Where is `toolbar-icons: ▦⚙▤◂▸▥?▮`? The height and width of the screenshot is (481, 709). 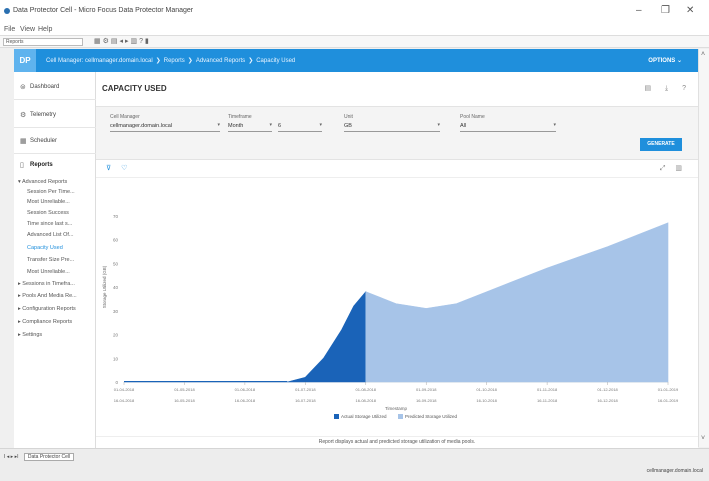 toolbar-icons: ▦⚙▤◂▸▥?▮ is located at coordinates (122, 41).